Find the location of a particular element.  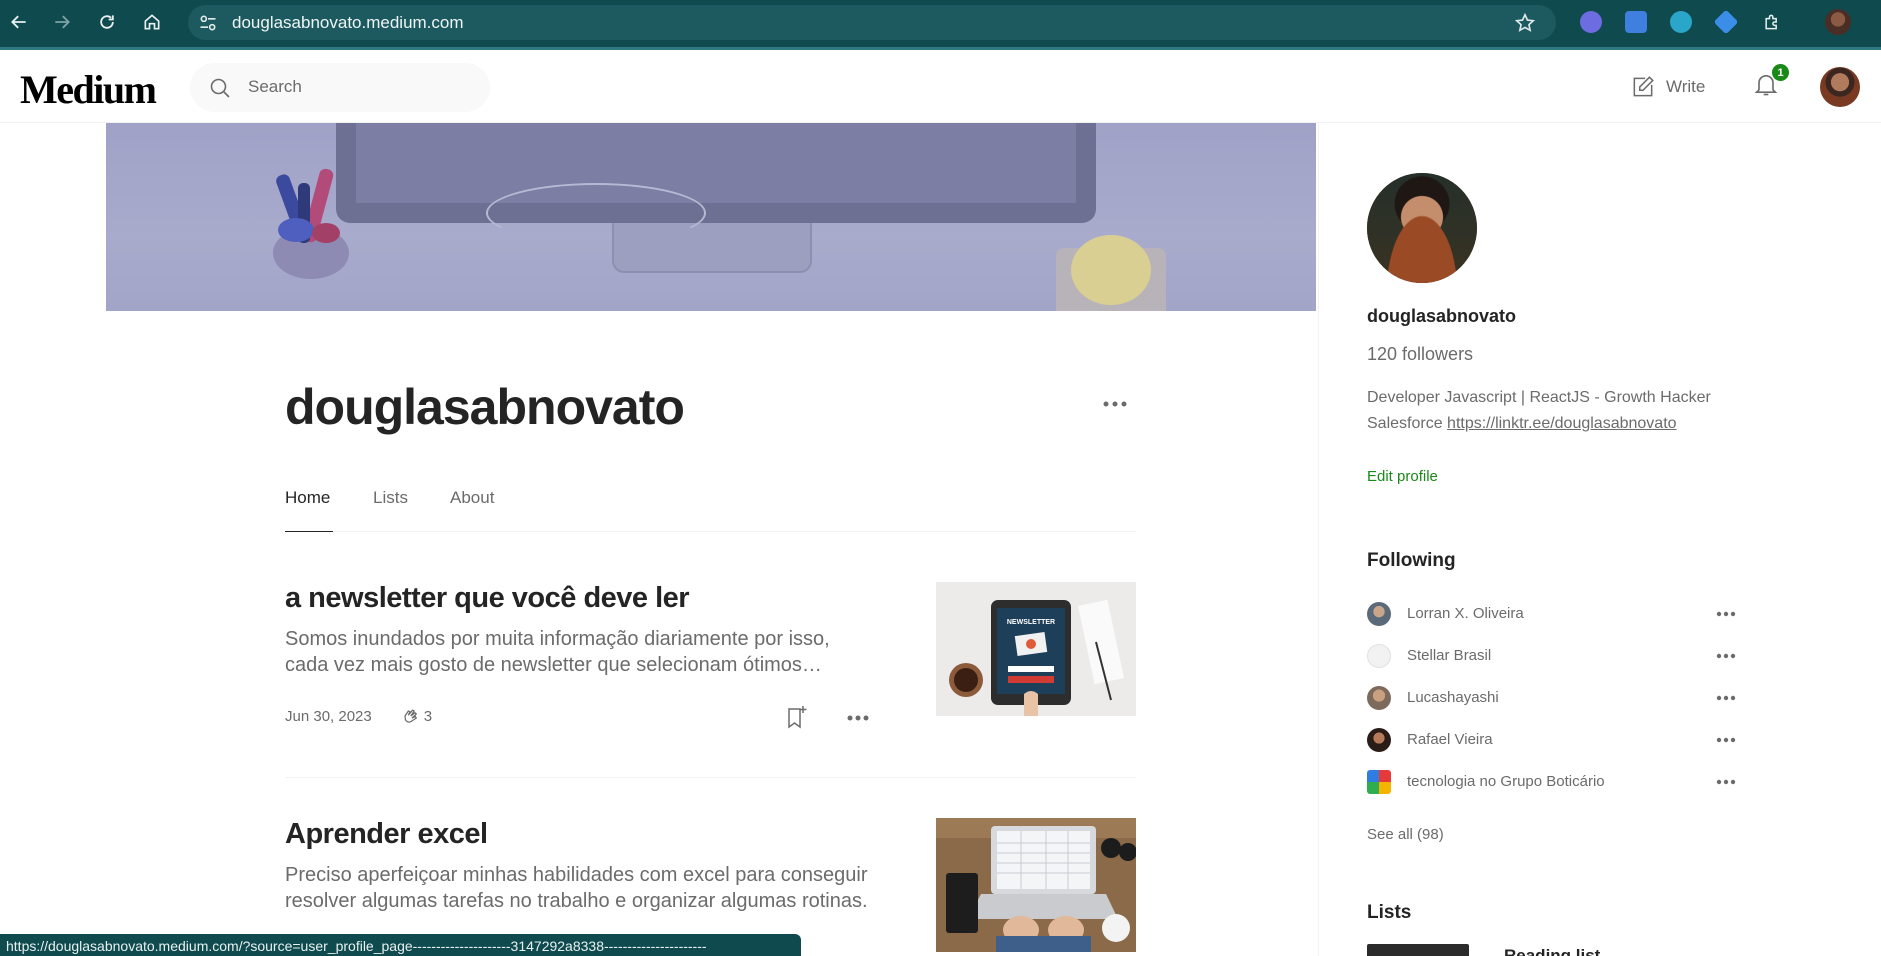

post-title: Aprender excel is located at coordinates (386, 834).